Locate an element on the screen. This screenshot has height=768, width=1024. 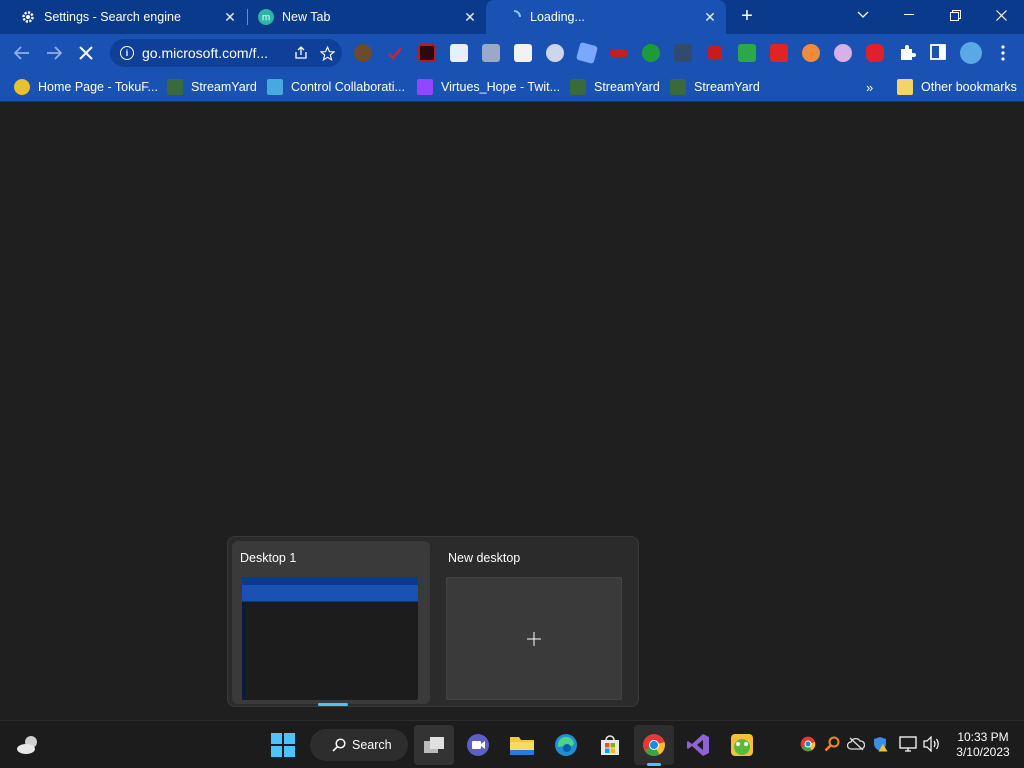
chevron-down-icon is located at coordinates (863, 14).